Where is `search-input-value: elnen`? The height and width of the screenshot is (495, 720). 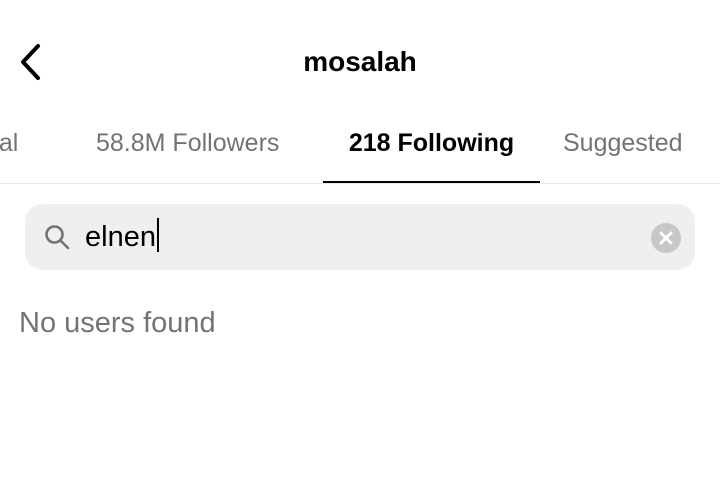
search-input-value: elnen is located at coordinates (120, 237).